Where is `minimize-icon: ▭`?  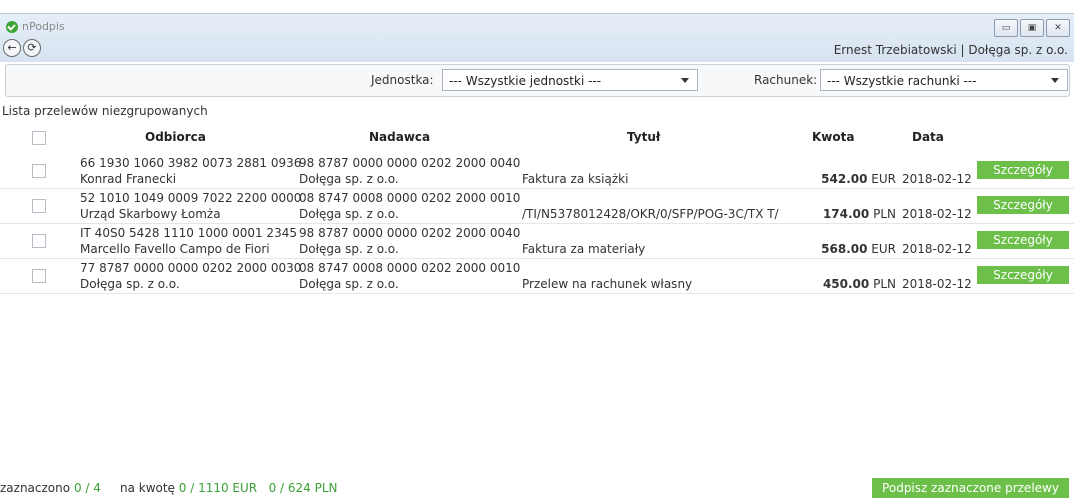 minimize-icon: ▭ is located at coordinates (1006, 28).